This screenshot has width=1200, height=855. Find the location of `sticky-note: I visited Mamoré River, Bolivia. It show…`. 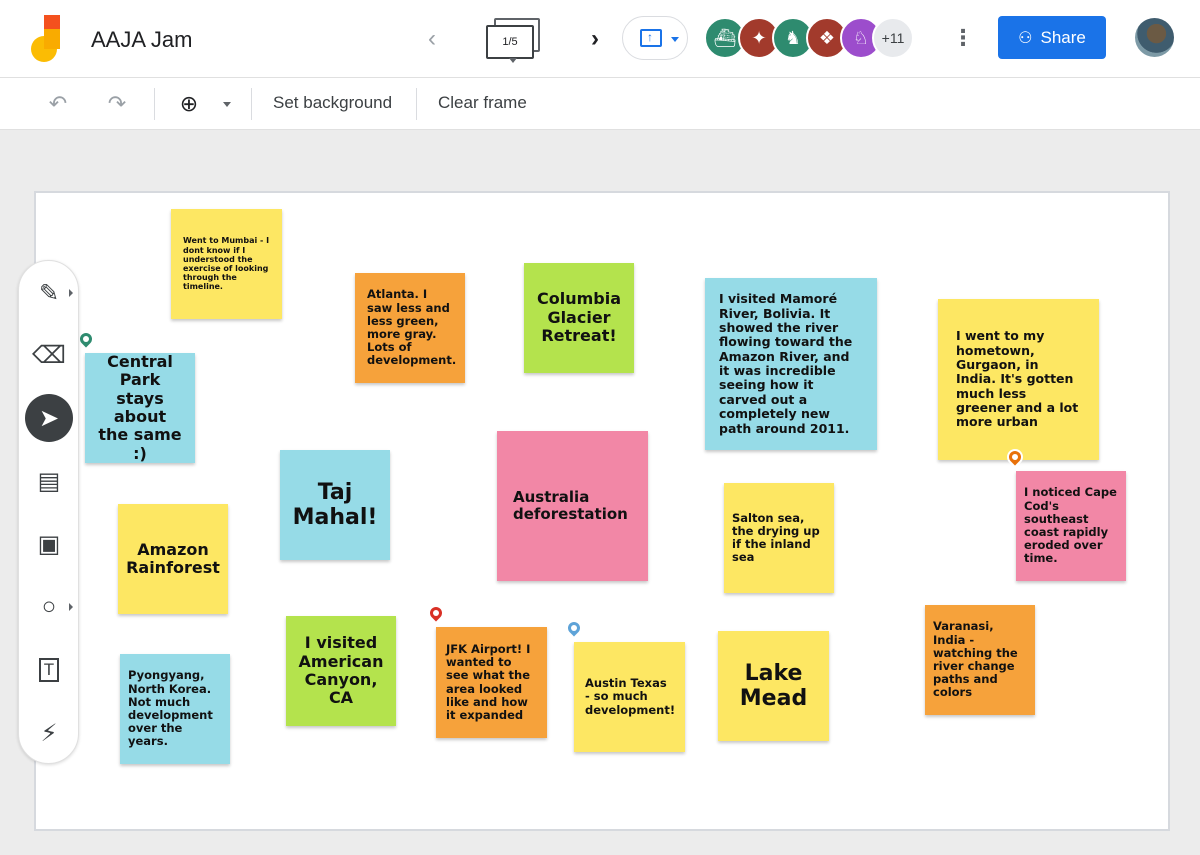

sticky-note: I visited Mamoré River, Bolivia. It show… is located at coordinates (791, 364).